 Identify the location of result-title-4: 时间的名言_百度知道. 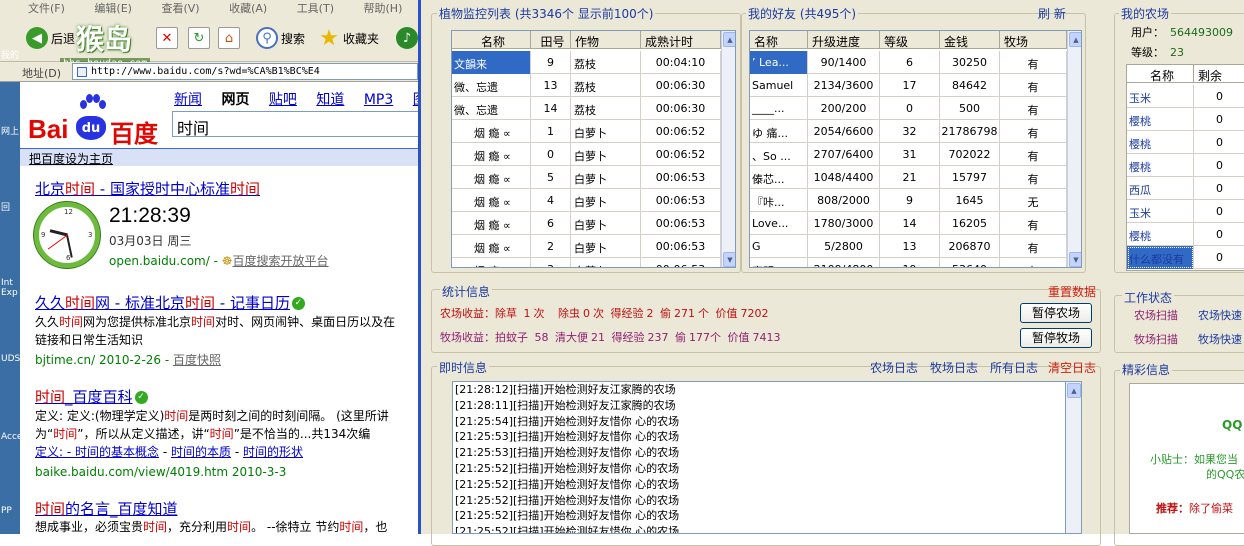
(106, 508).